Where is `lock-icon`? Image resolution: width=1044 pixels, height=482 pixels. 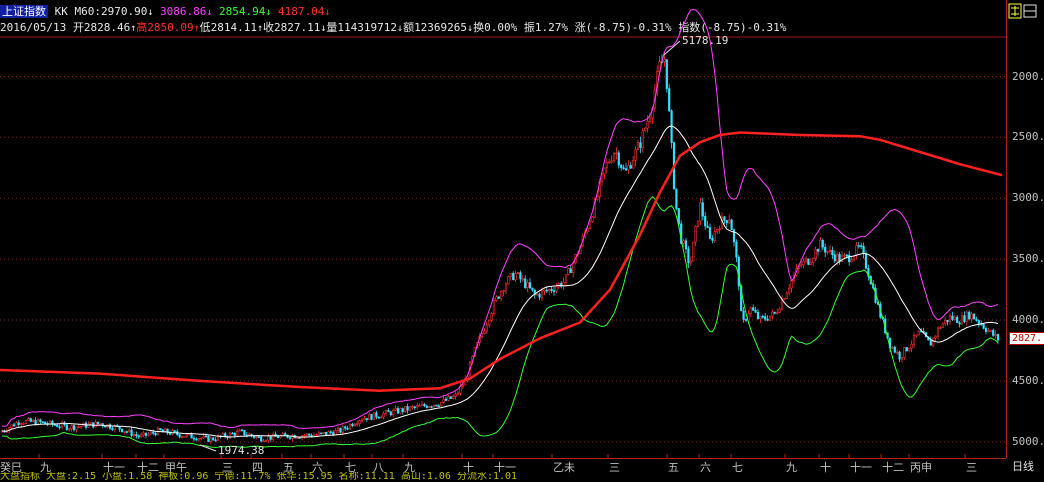 lock-icon is located at coordinates (1023, 11).